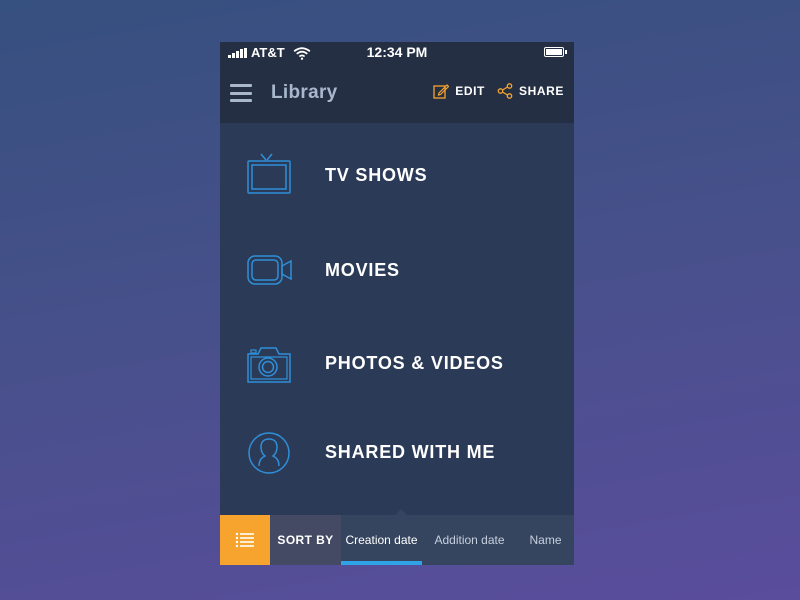 This screenshot has width=800, height=600. What do you see at coordinates (441, 91) in the screenshot?
I see `edit-icon` at bounding box center [441, 91].